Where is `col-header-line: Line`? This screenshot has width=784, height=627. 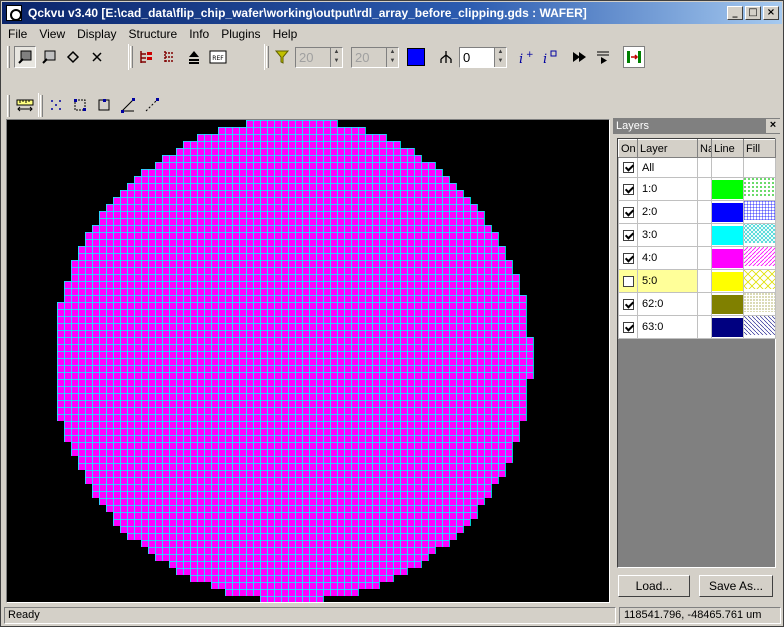
col-header-line: Line is located at coordinates (727, 148).